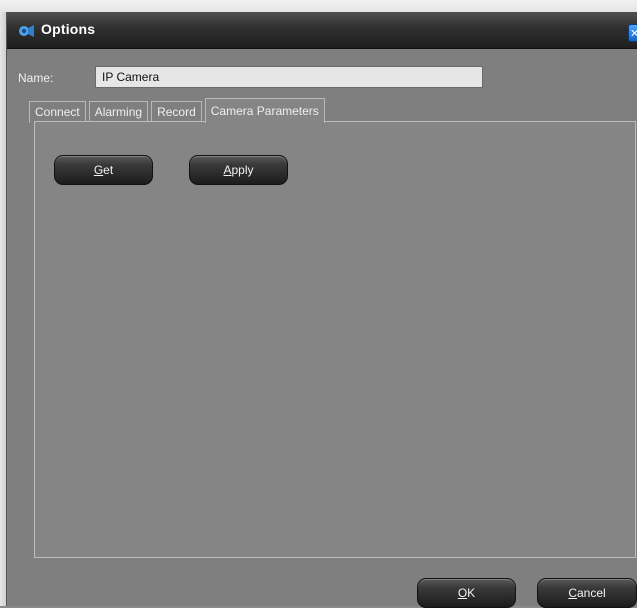 This screenshot has width=637, height=608. I want to click on get-button: Get, so click(103, 170).